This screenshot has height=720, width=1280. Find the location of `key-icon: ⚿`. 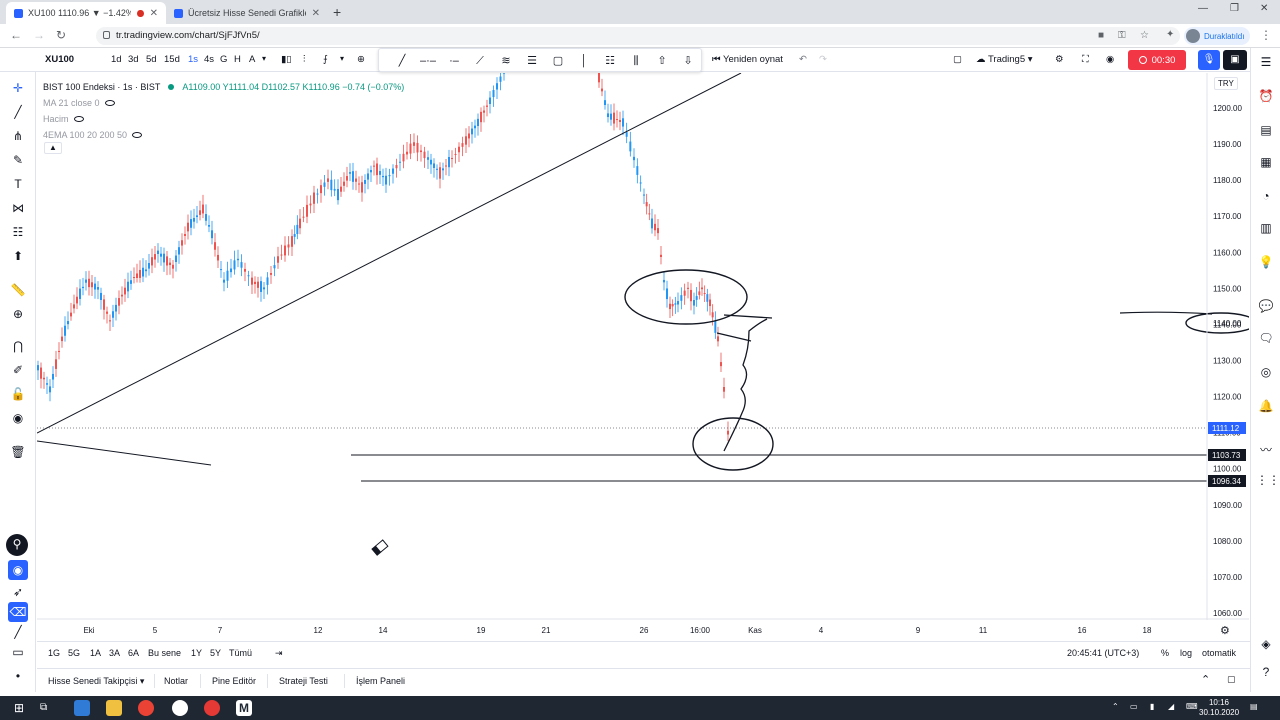

key-icon: ⚿ is located at coordinates (1122, 35).